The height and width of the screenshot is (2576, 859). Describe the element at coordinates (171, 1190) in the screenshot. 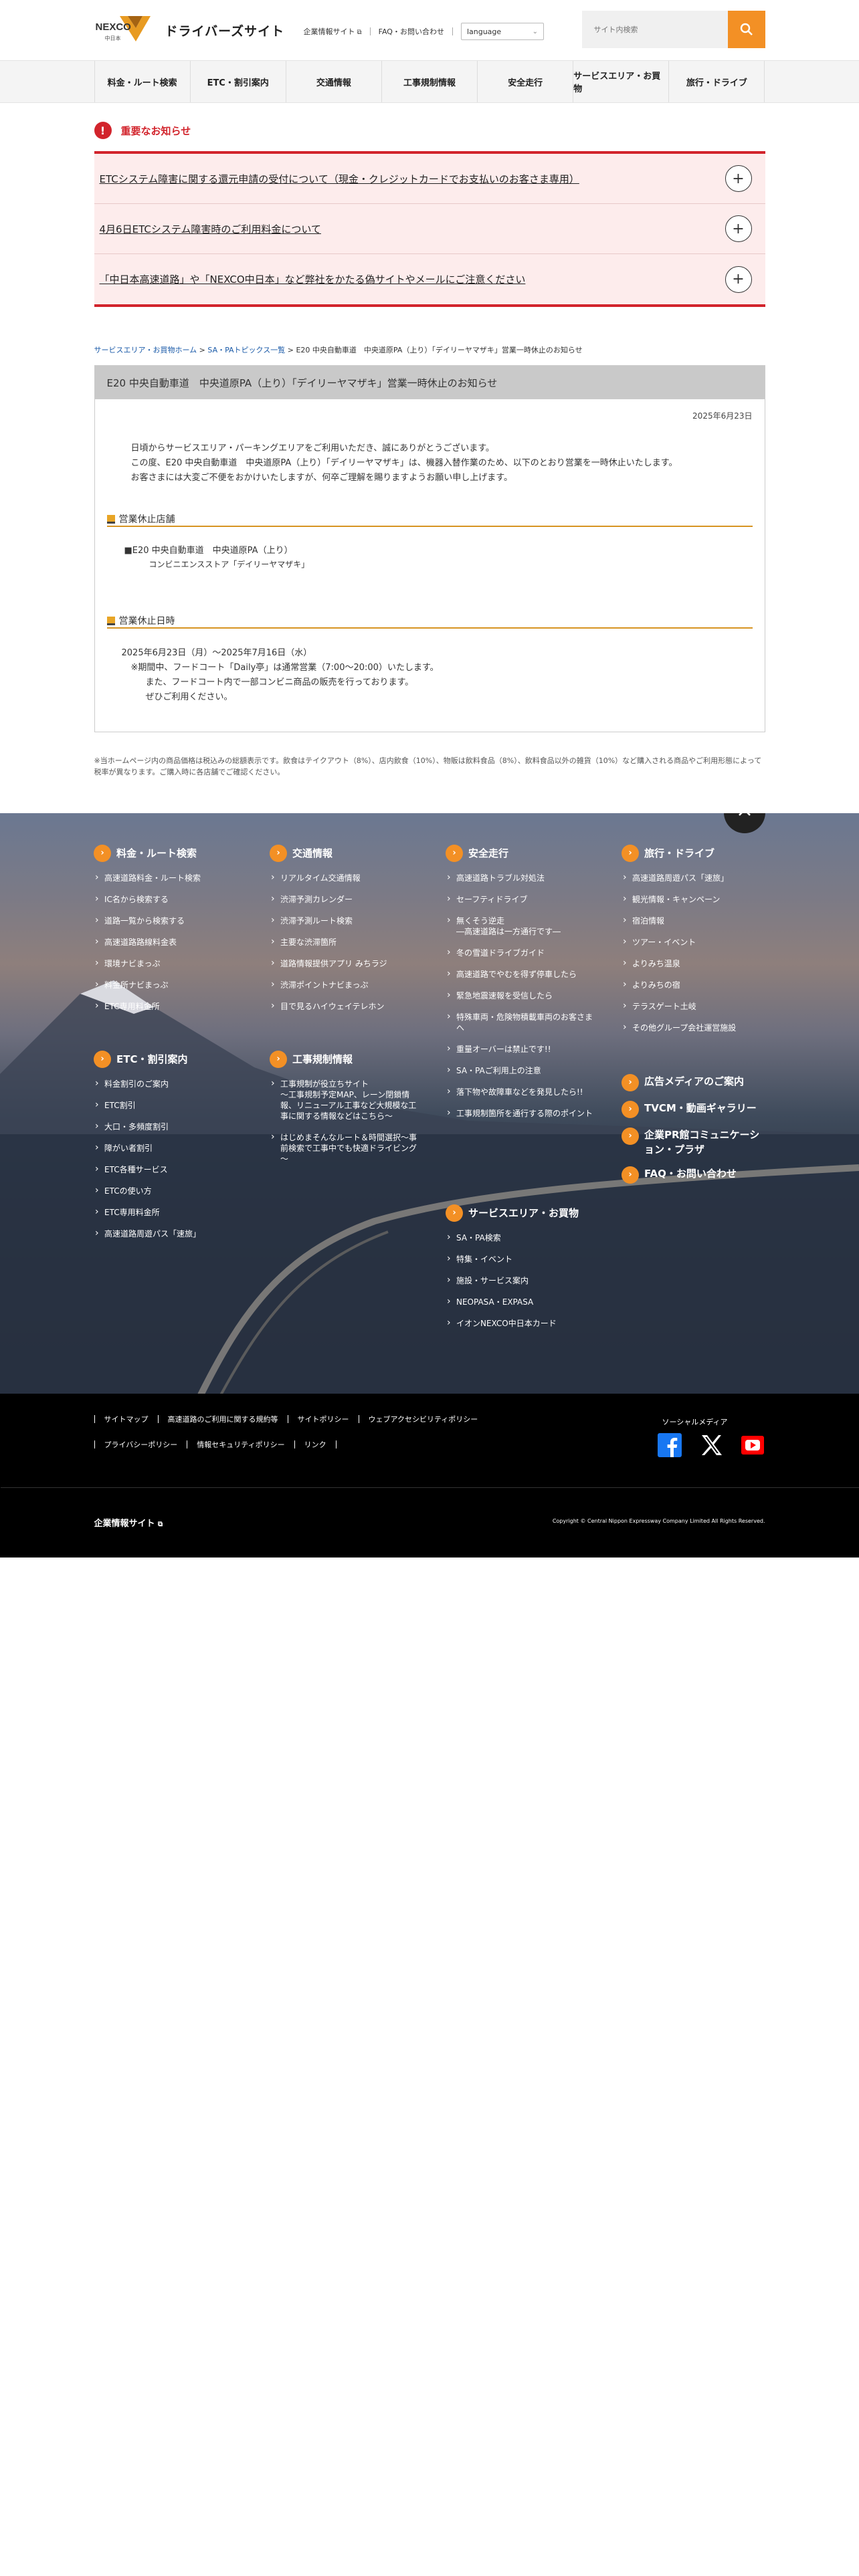

I see `footer-link: ETCの使い方` at that location.